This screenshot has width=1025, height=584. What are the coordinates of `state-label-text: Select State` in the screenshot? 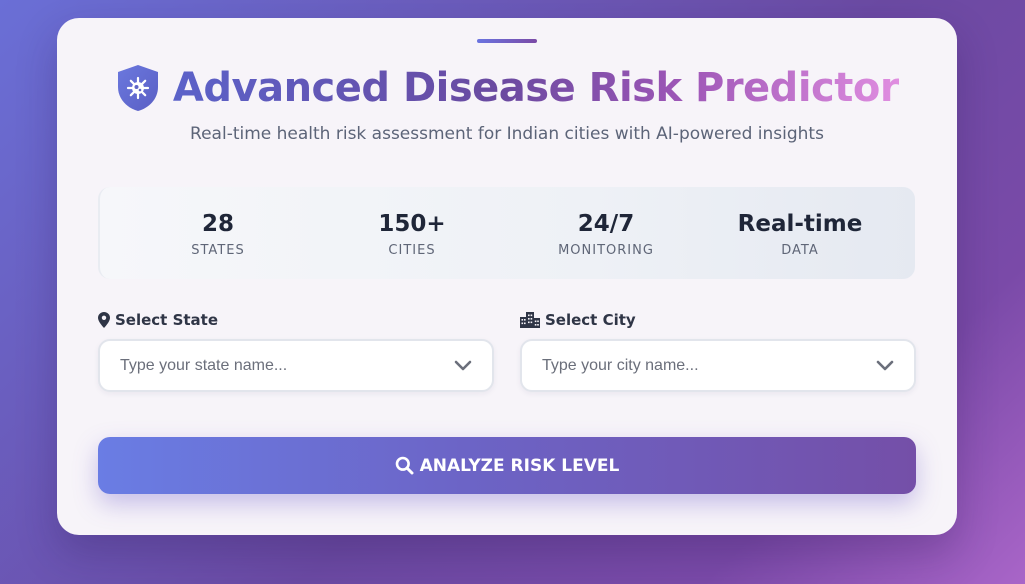 It's located at (167, 320).